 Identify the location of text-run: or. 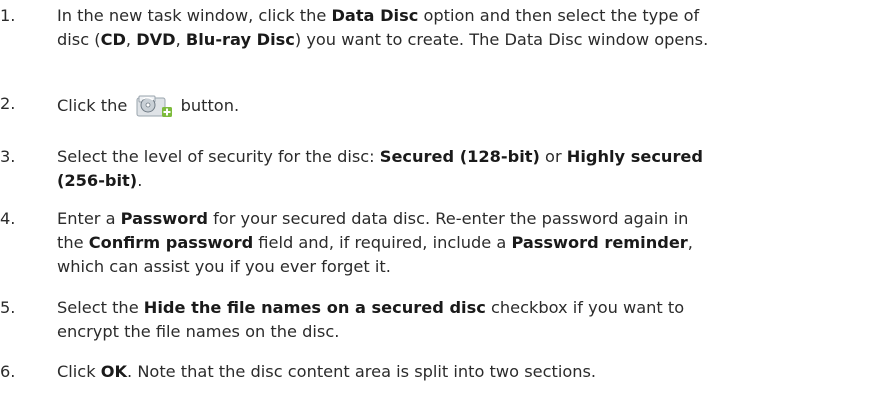
(553, 156).